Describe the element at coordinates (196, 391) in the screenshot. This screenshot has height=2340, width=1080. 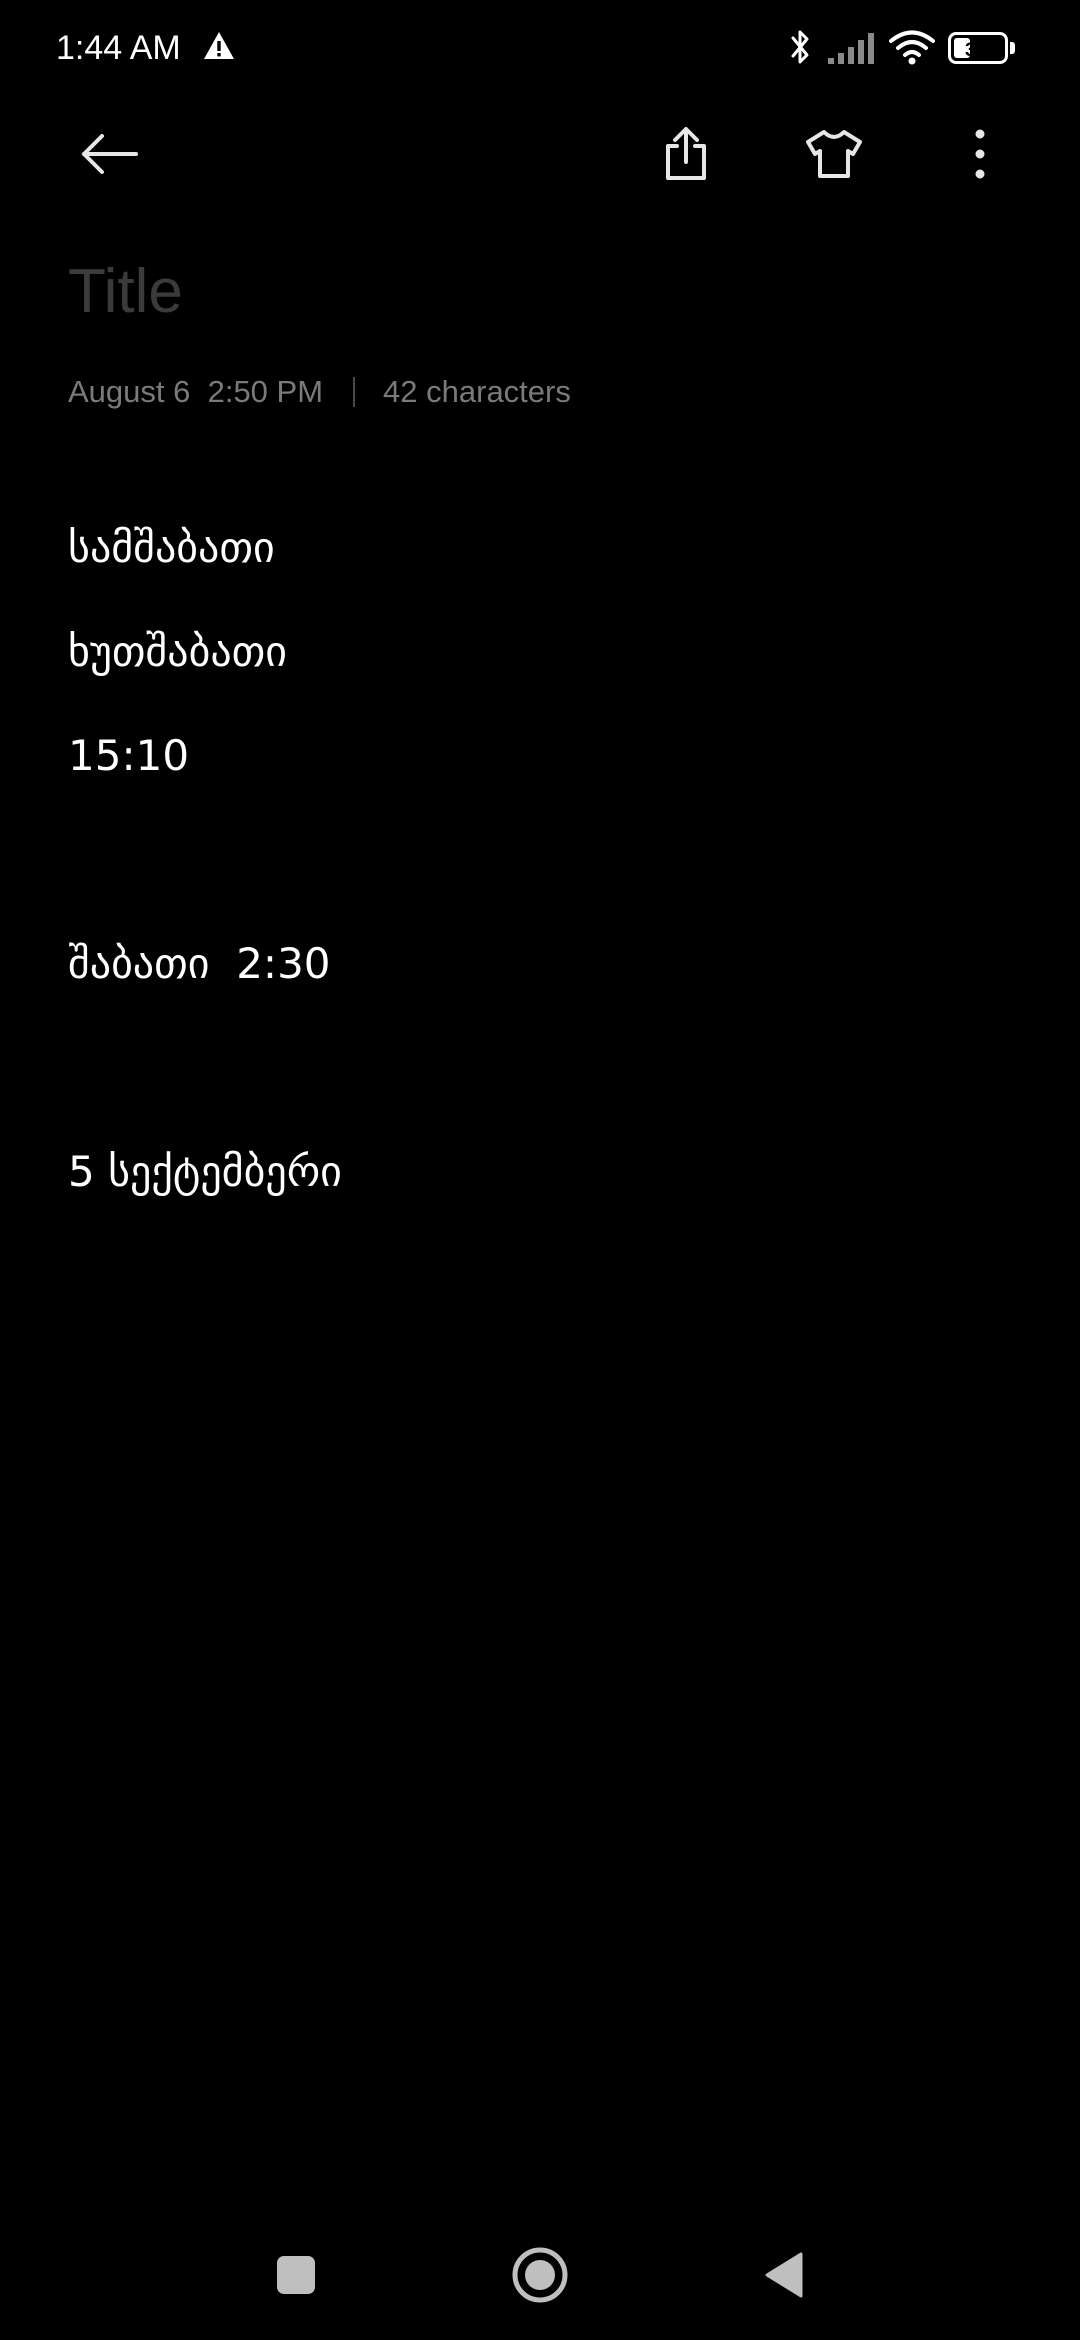
I see `note-date: August 6 2:50 PM` at that location.